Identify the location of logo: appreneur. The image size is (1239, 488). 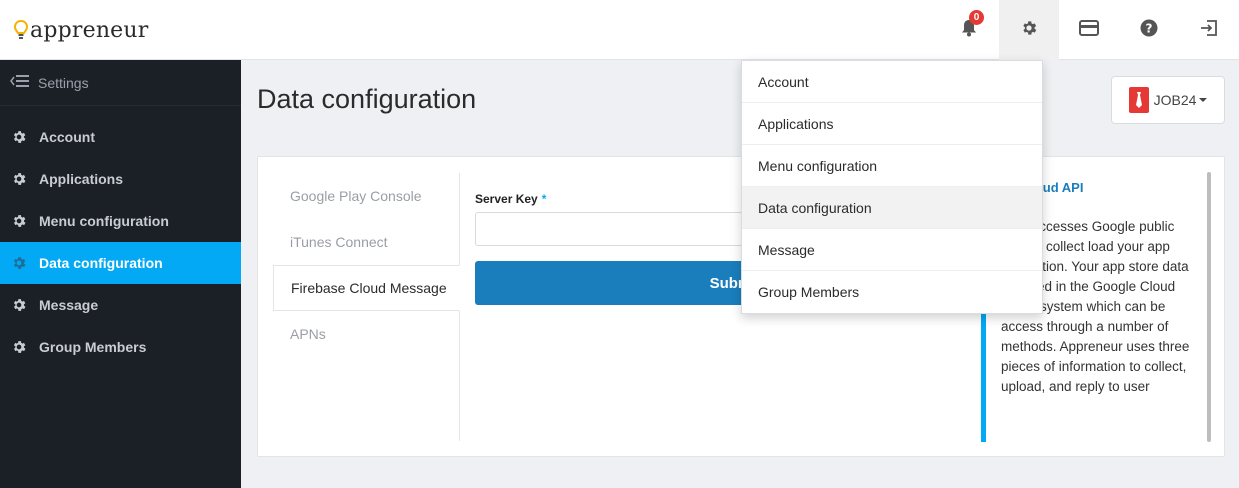
(81, 30).